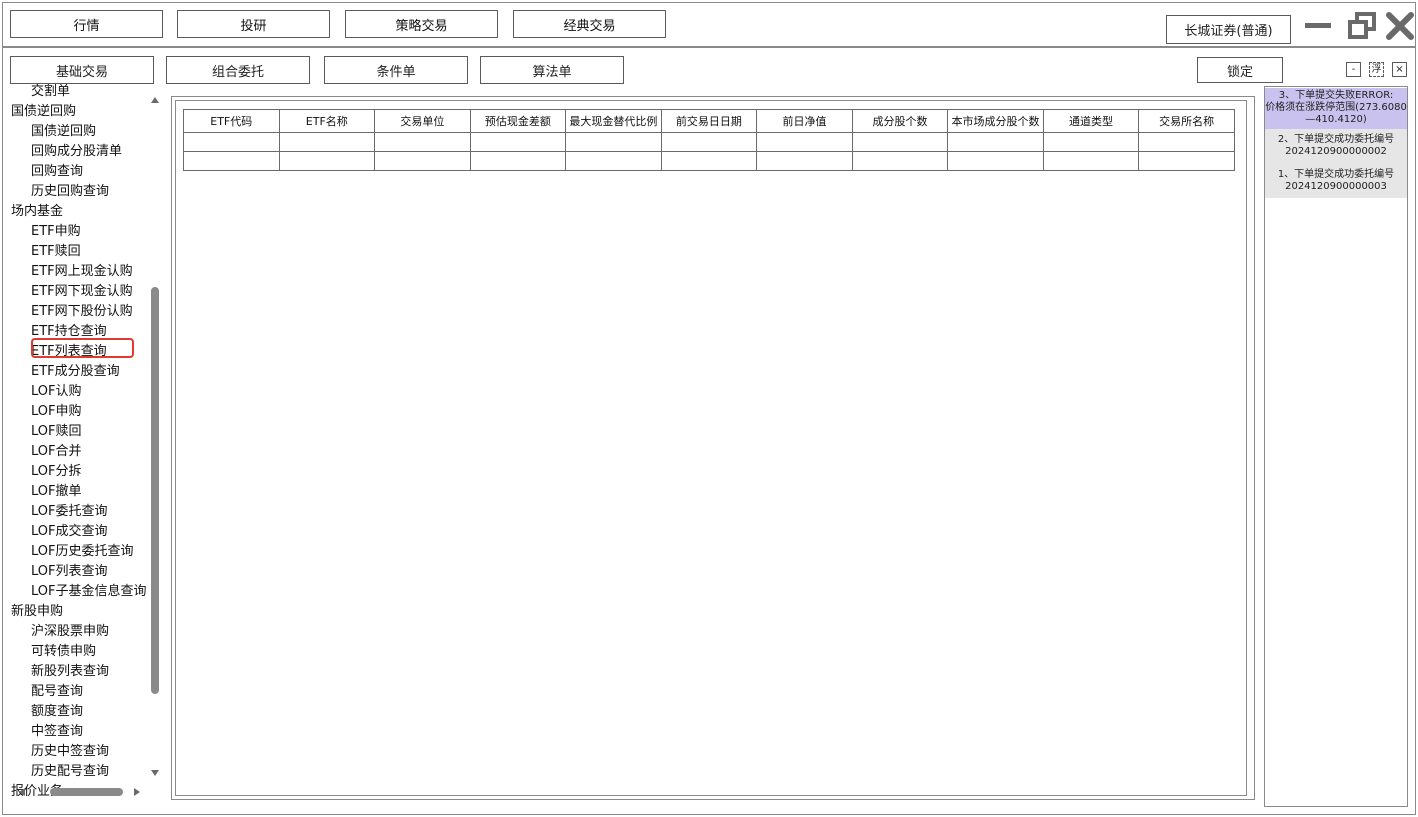 This screenshot has width=1418, height=817. What do you see at coordinates (63, 129) in the screenshot?
I see `sidebar-item: 国债逆回购` at bounding box center [63, 129].